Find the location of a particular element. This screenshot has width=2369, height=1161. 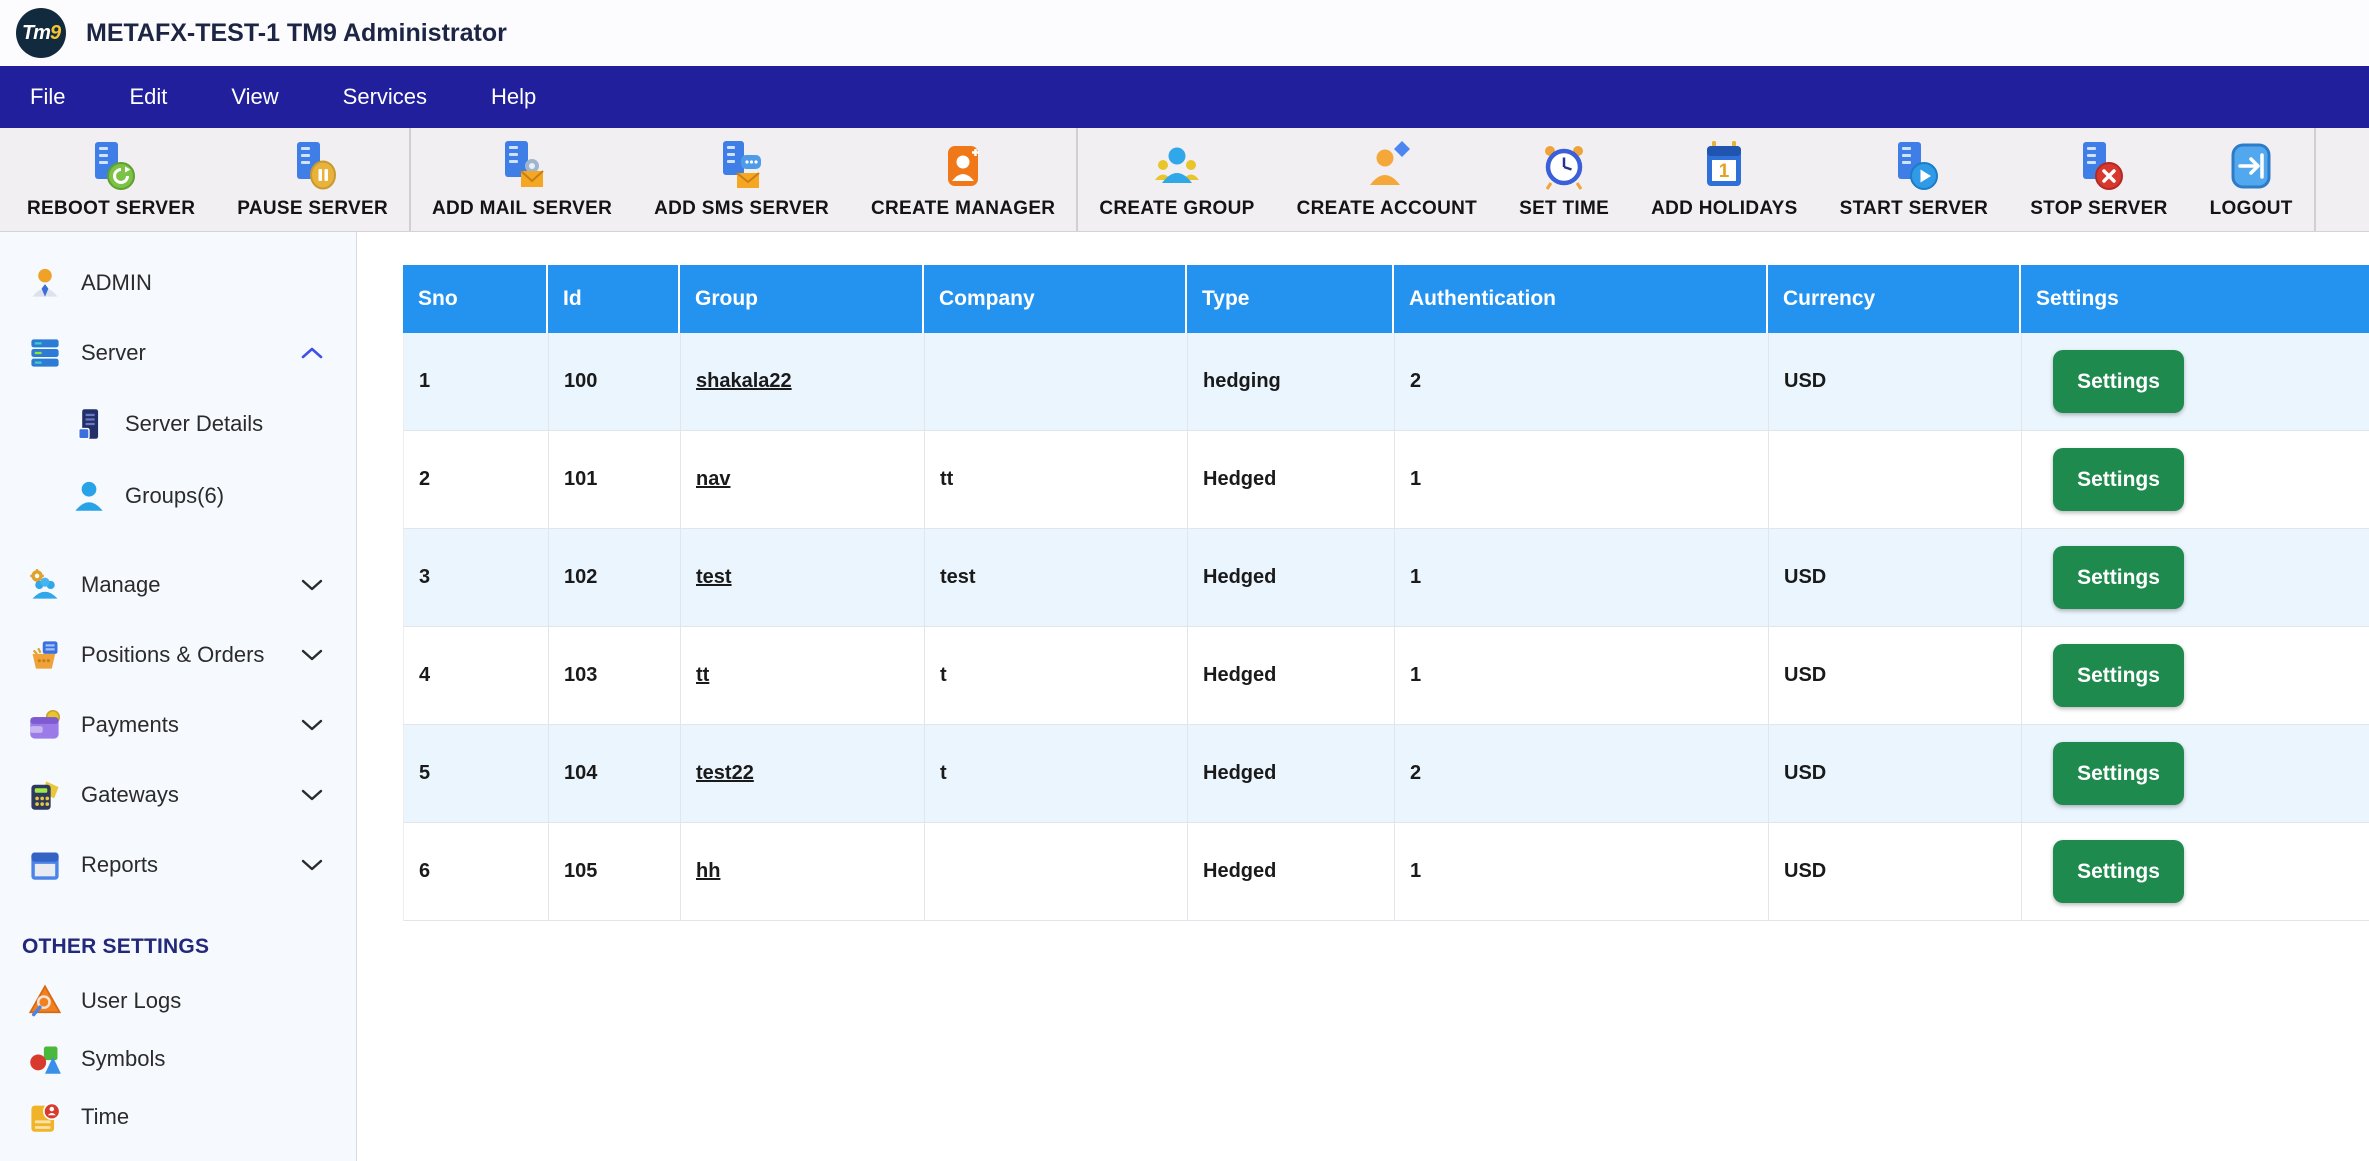

toolbar-label: SET TIME is located at coordinates (1564, 208).